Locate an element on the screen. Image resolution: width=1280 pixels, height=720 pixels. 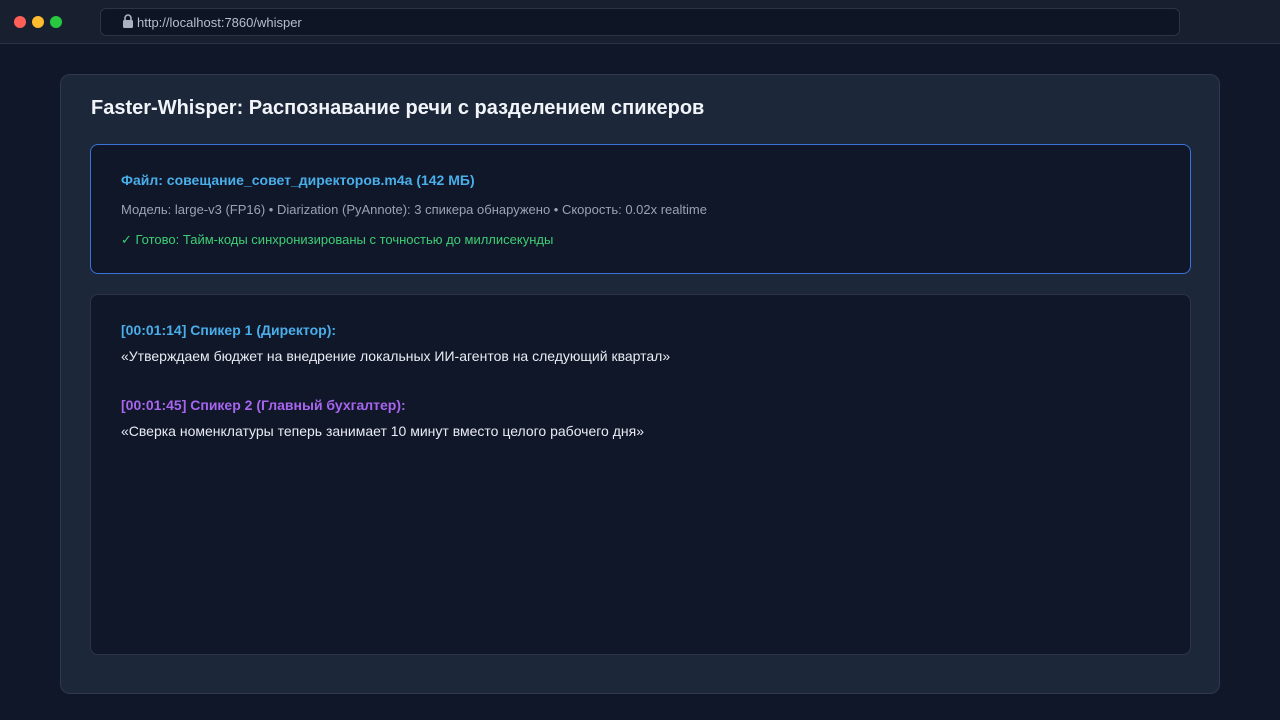
segment-speaker-header: [00:01:45] Спикер 2 (Главный бухгалтер): is located at coordinates (263, 405).